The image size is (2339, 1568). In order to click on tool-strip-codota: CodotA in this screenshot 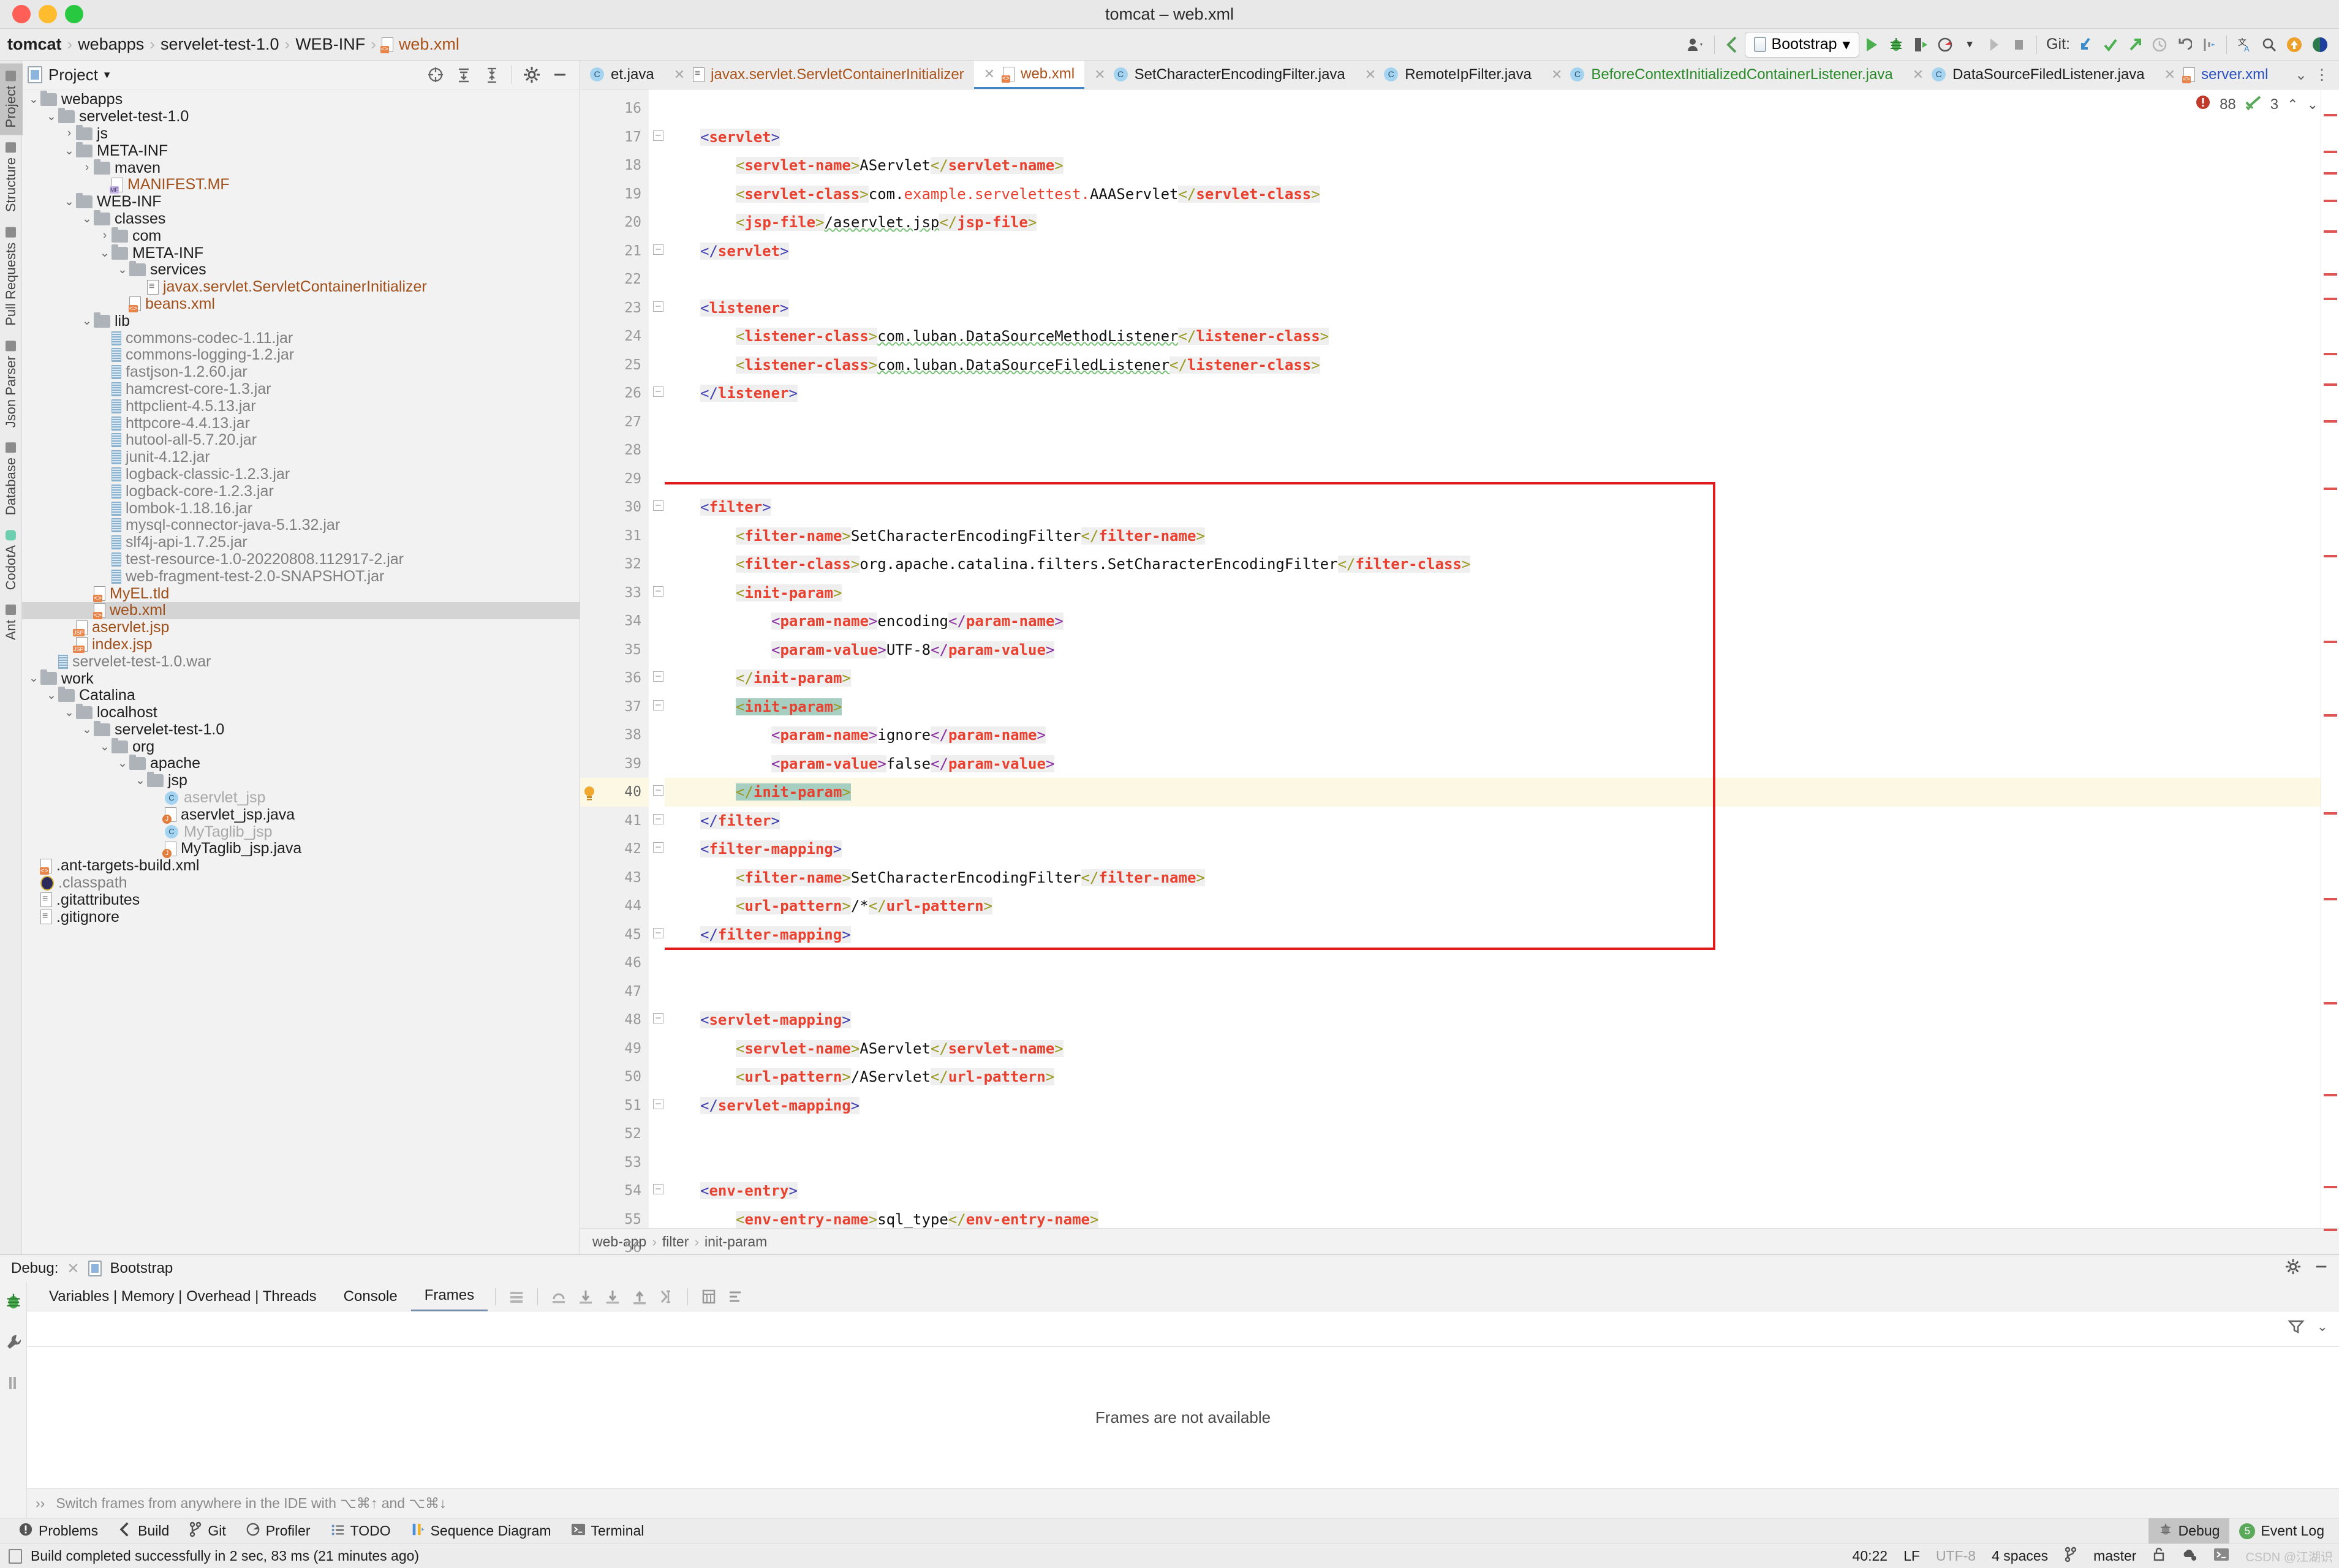, I will do `click(11, 559)`.